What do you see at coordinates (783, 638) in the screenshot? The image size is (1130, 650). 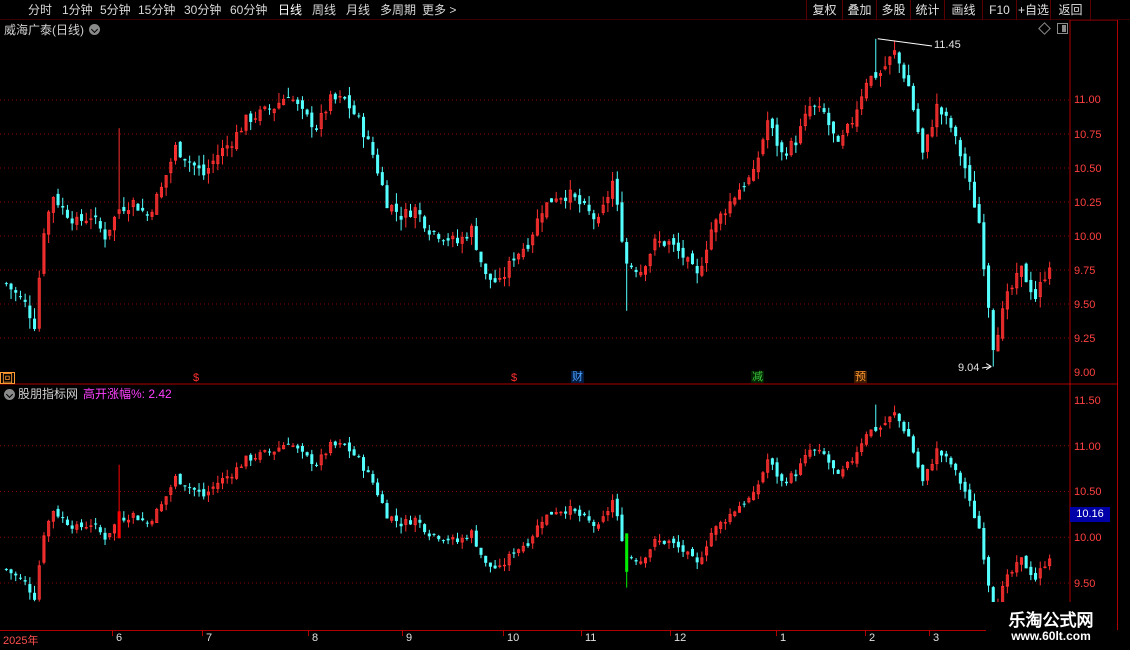 I see `date-label: 1` at bounding box center [783, 638].